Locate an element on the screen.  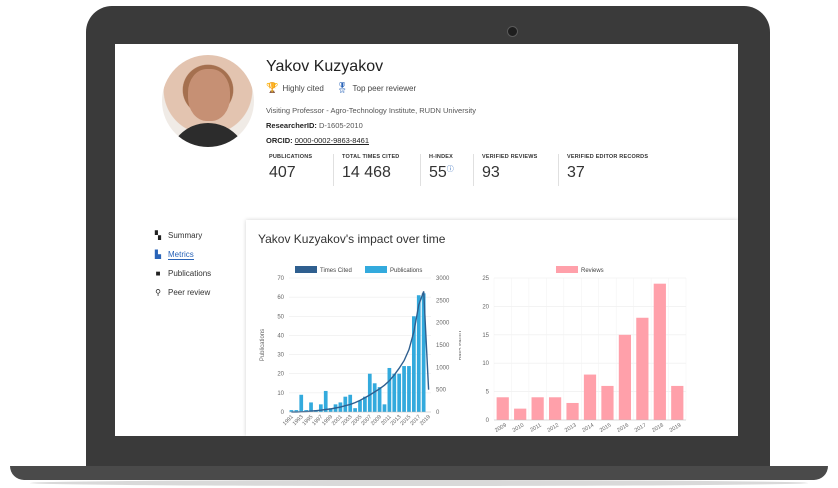
badges: 🏆 Highly cited 🎖 Top peer reviewer is located at coordinates (341, 88).